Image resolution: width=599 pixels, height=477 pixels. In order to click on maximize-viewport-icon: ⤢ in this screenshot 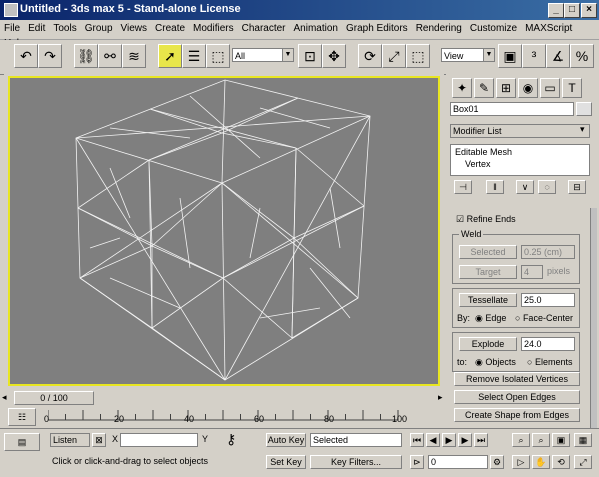, I will do `click(583, 462)`.